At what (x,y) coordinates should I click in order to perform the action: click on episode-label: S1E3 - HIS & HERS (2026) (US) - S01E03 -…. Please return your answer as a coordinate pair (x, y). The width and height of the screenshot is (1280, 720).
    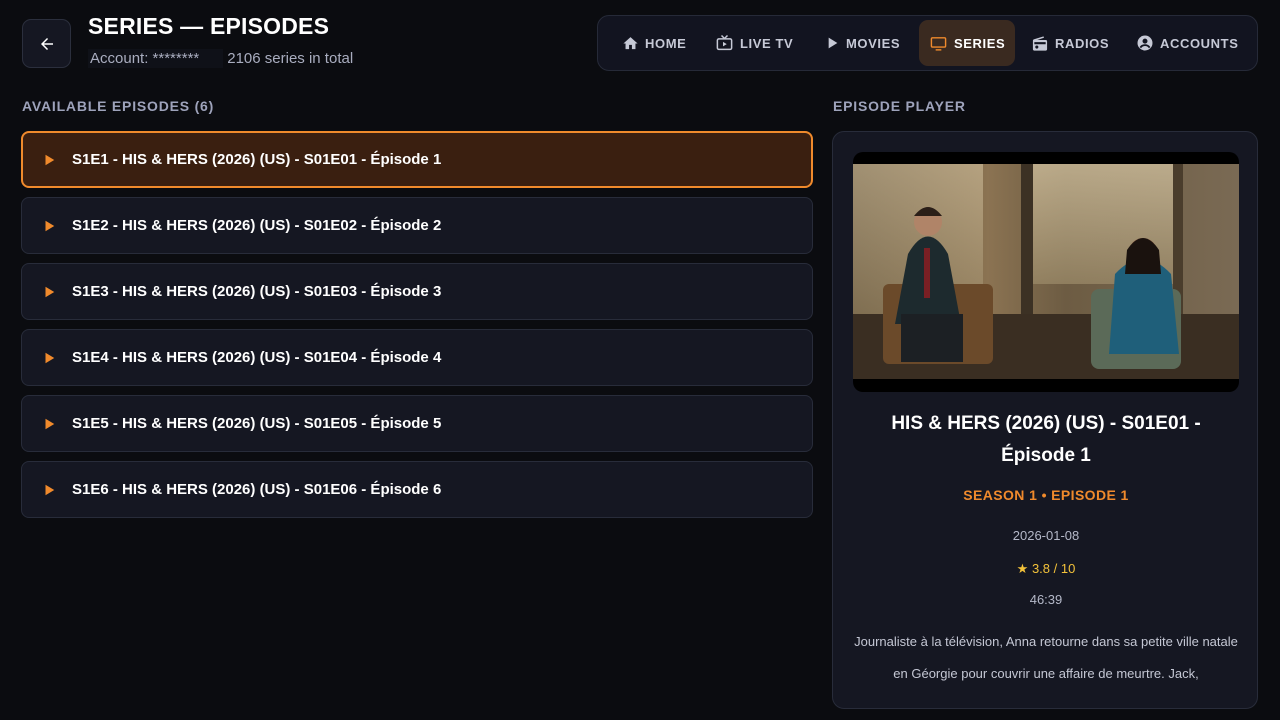
    Looking at the image, I should click on (257, 291).